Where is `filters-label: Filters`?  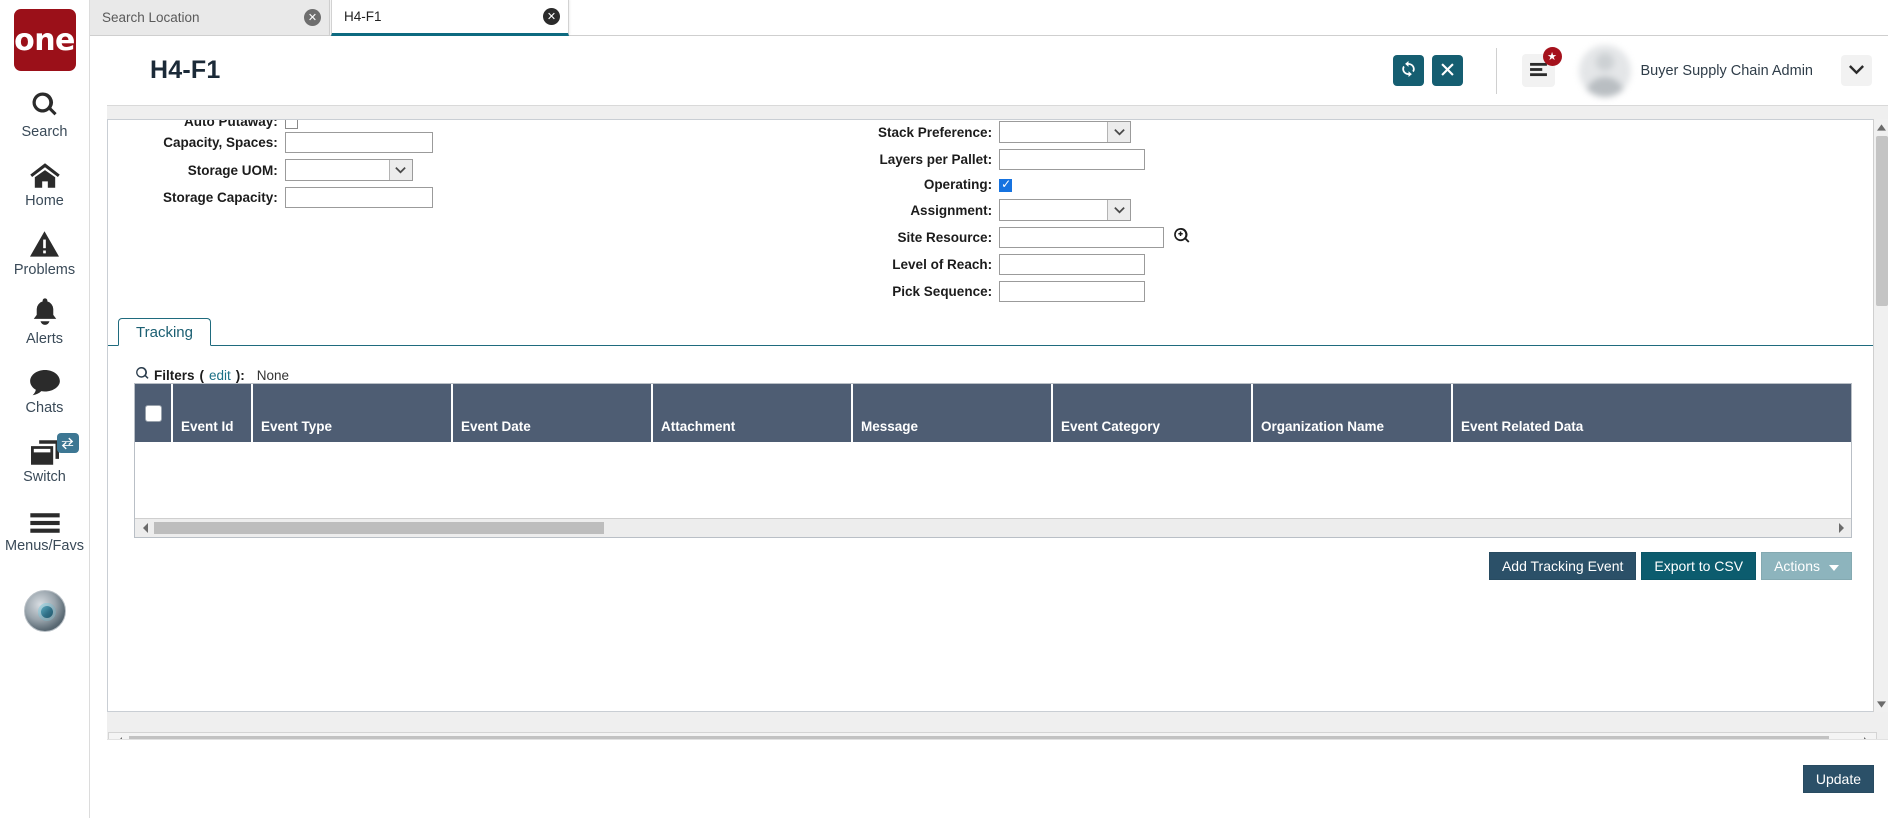 filters-label: Filters is located at coordinates (174, 375).